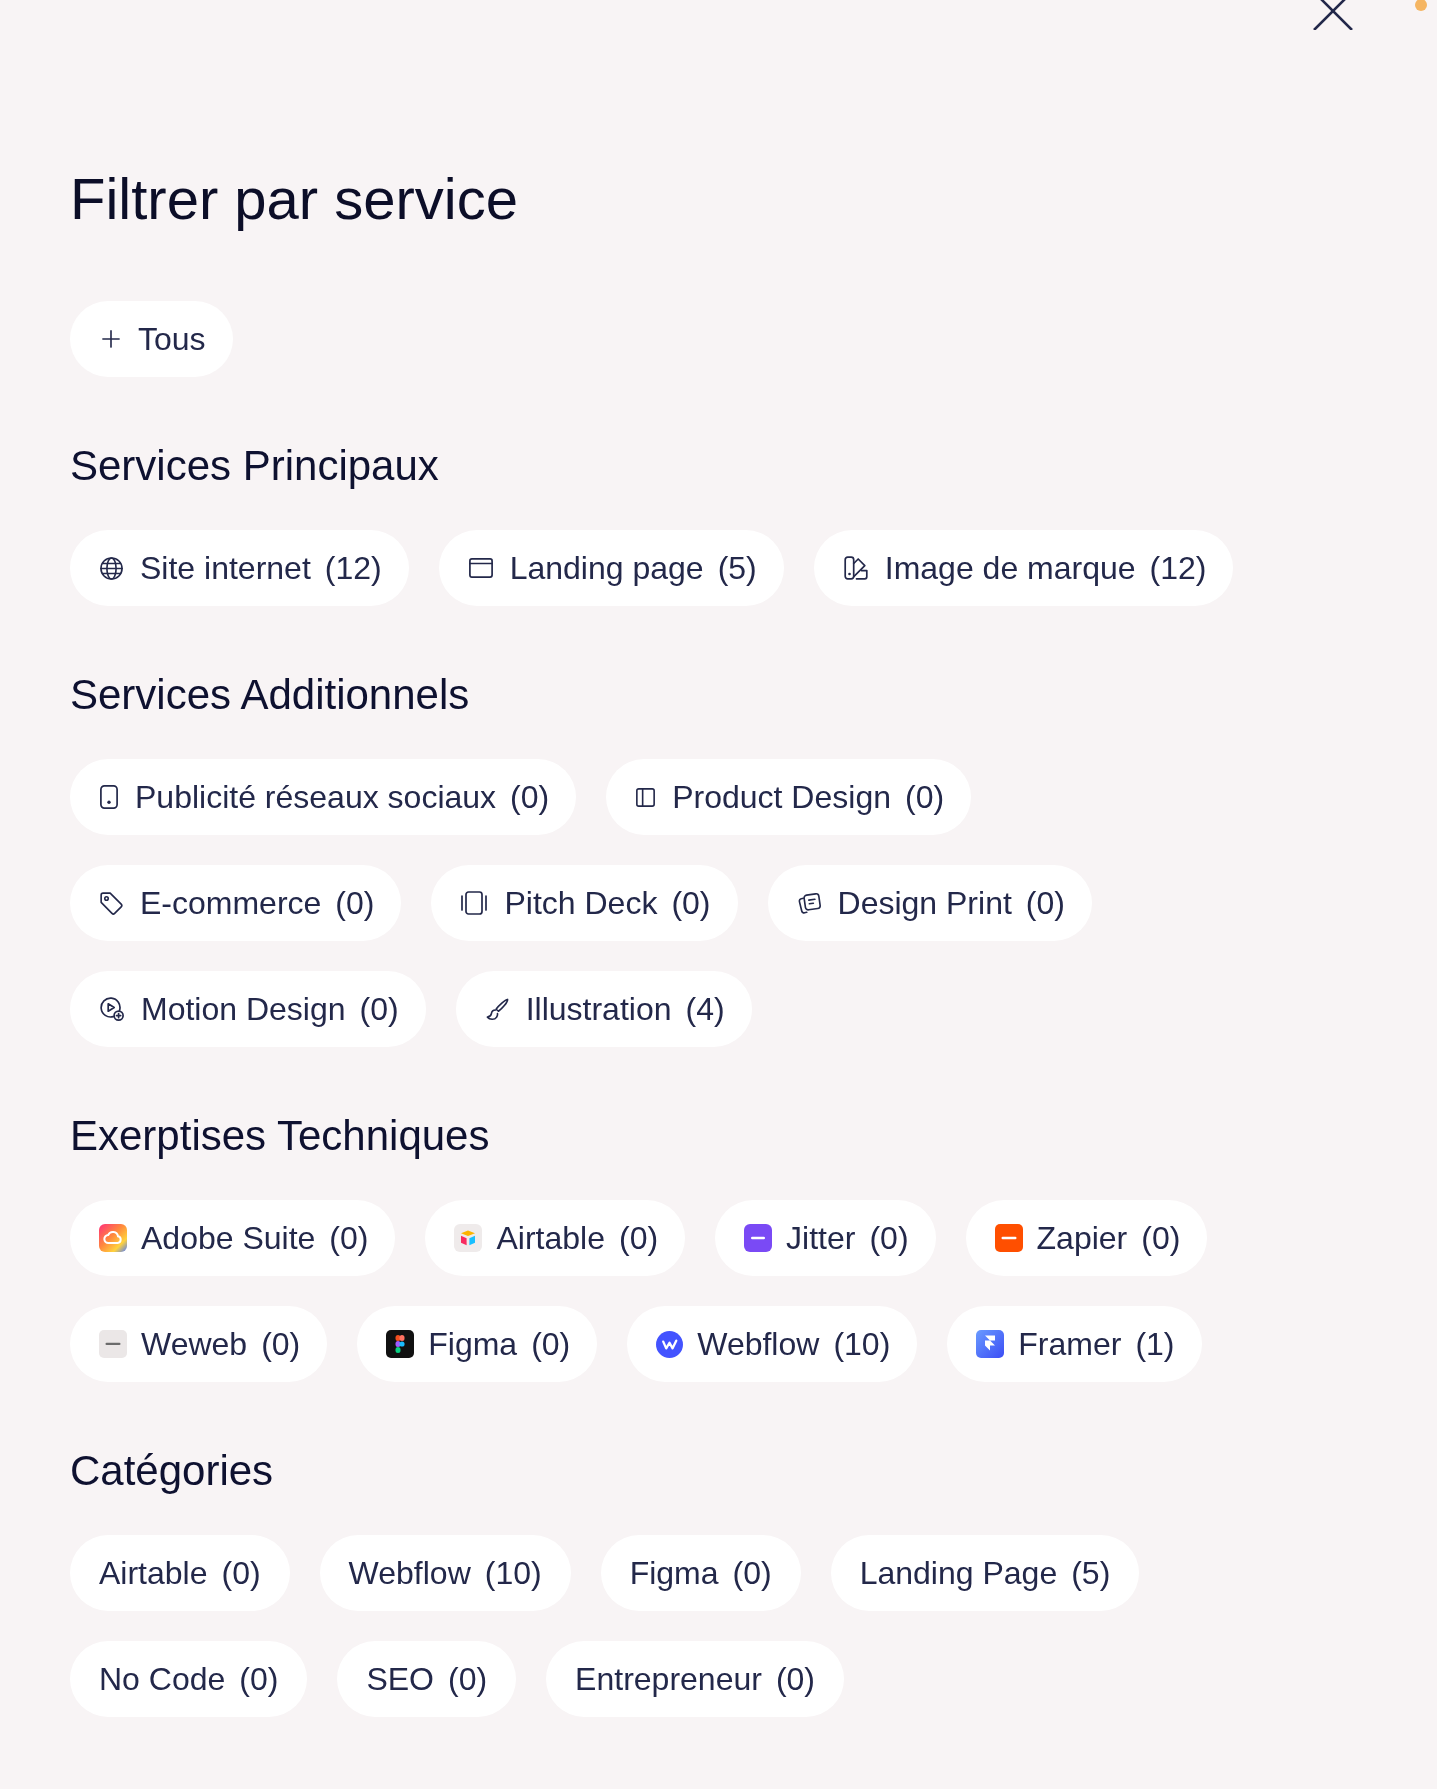 The width and height of the screenshot is (1437, 1789). Describe the element at coordinates (1023, 568) in the screenshot. I see `filter-chip: Image de marque (12)` at that location.